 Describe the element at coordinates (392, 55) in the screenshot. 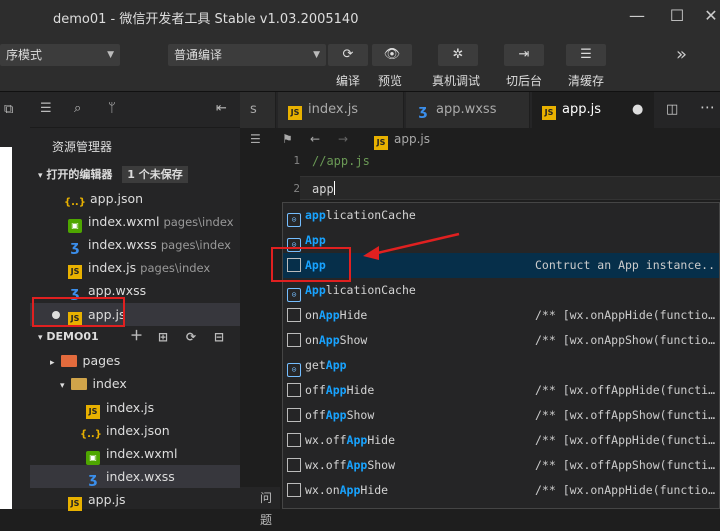

I see `preview-button: 👁` at that location.